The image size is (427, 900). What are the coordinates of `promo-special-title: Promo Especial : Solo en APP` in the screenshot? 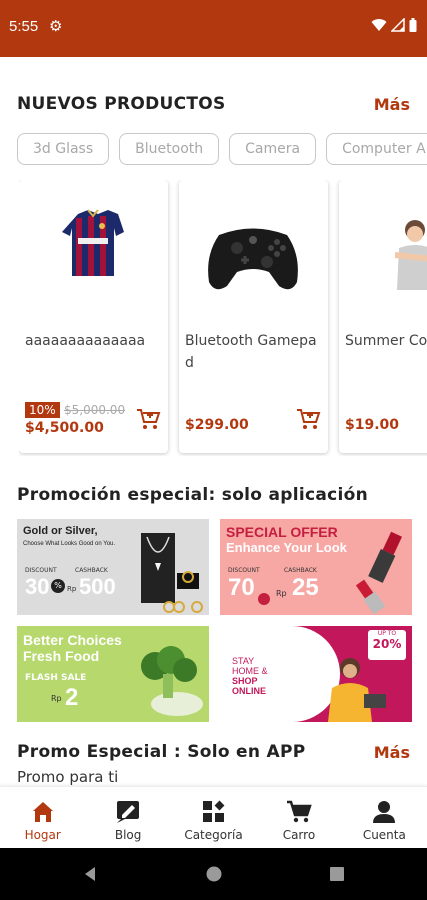 It's located at (161, 752).